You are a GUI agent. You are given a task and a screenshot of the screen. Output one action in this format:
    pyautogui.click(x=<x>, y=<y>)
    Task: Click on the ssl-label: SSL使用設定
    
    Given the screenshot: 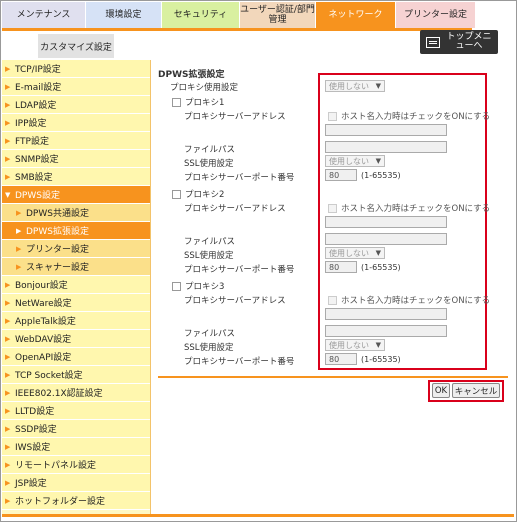 What is the action you would take?
    pyautogui.click(x=209, y=348)
    